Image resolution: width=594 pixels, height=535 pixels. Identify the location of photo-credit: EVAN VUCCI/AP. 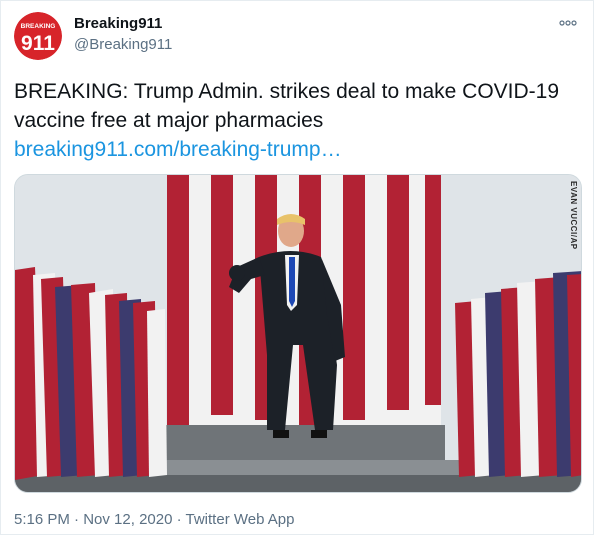
(573, 215).